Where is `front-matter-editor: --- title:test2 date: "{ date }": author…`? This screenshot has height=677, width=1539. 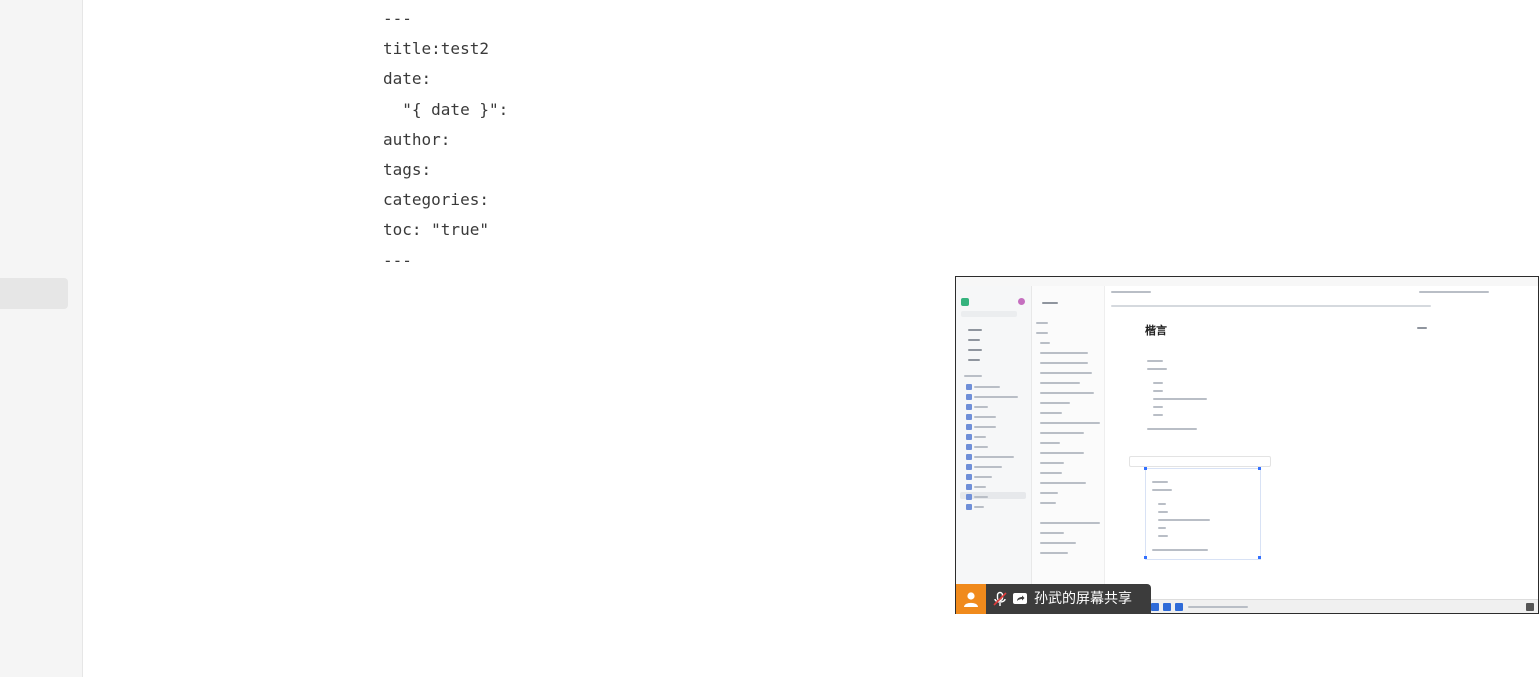 front-matter-editor: --- title:test2 date: "{ date }": author… is located at coordinates (445, 140).